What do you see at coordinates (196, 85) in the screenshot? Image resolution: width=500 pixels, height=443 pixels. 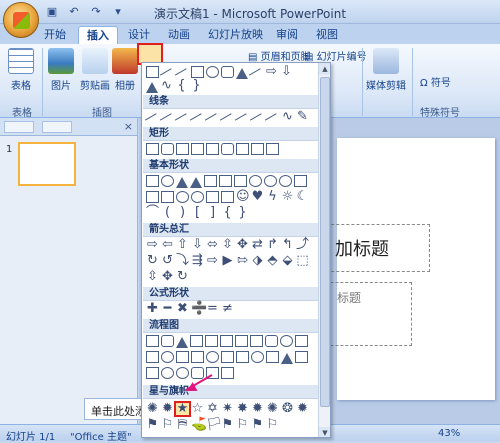 I see `brace-shape: }` at bounding box center [196, 85].